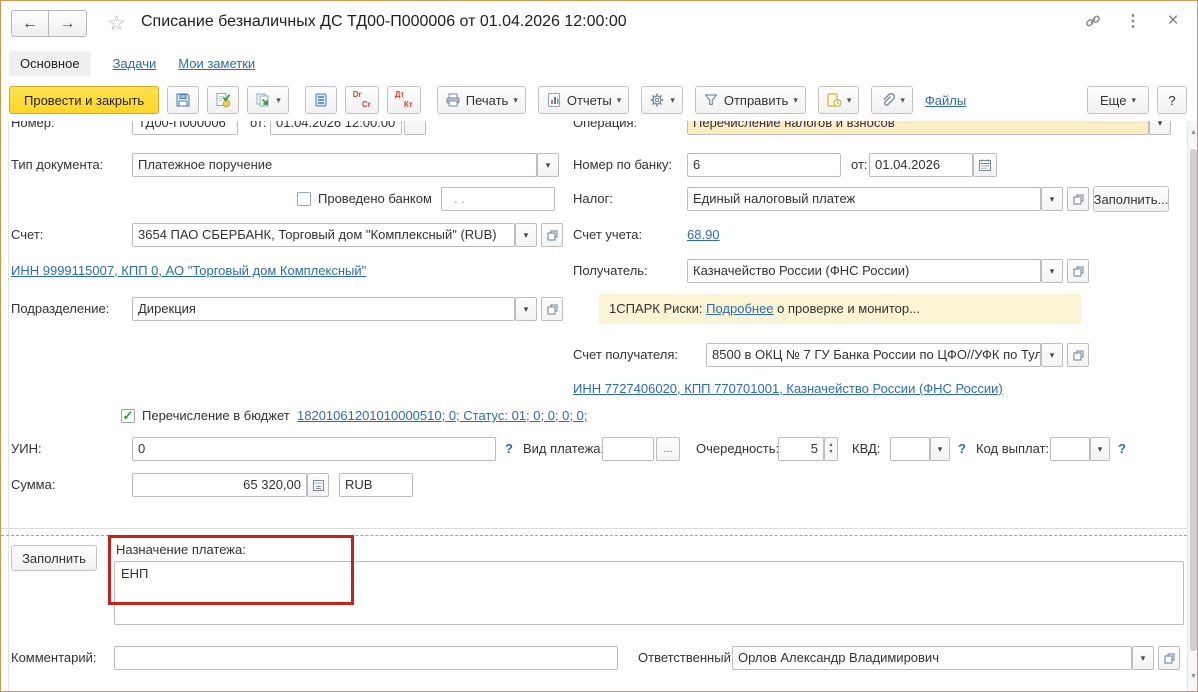 The image size is (1198, 692). What do you see at coordinates (1143, 658) in the screenshot?
I see `responsible-dropdown-button: ▾` at bounding box center [1143, 658].